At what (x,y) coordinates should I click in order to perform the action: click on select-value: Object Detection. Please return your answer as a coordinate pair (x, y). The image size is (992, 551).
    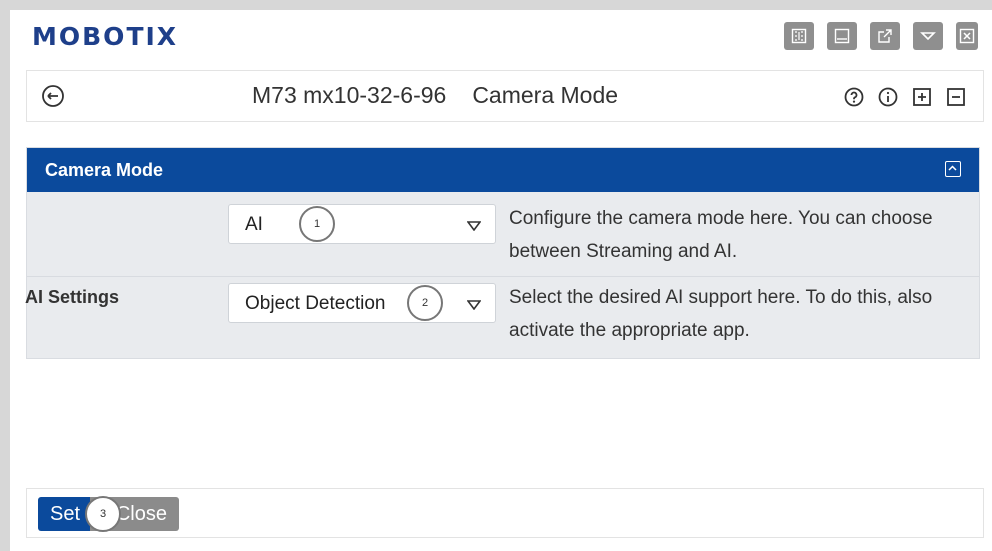
    Looking at the image, I should click on (315, 303).